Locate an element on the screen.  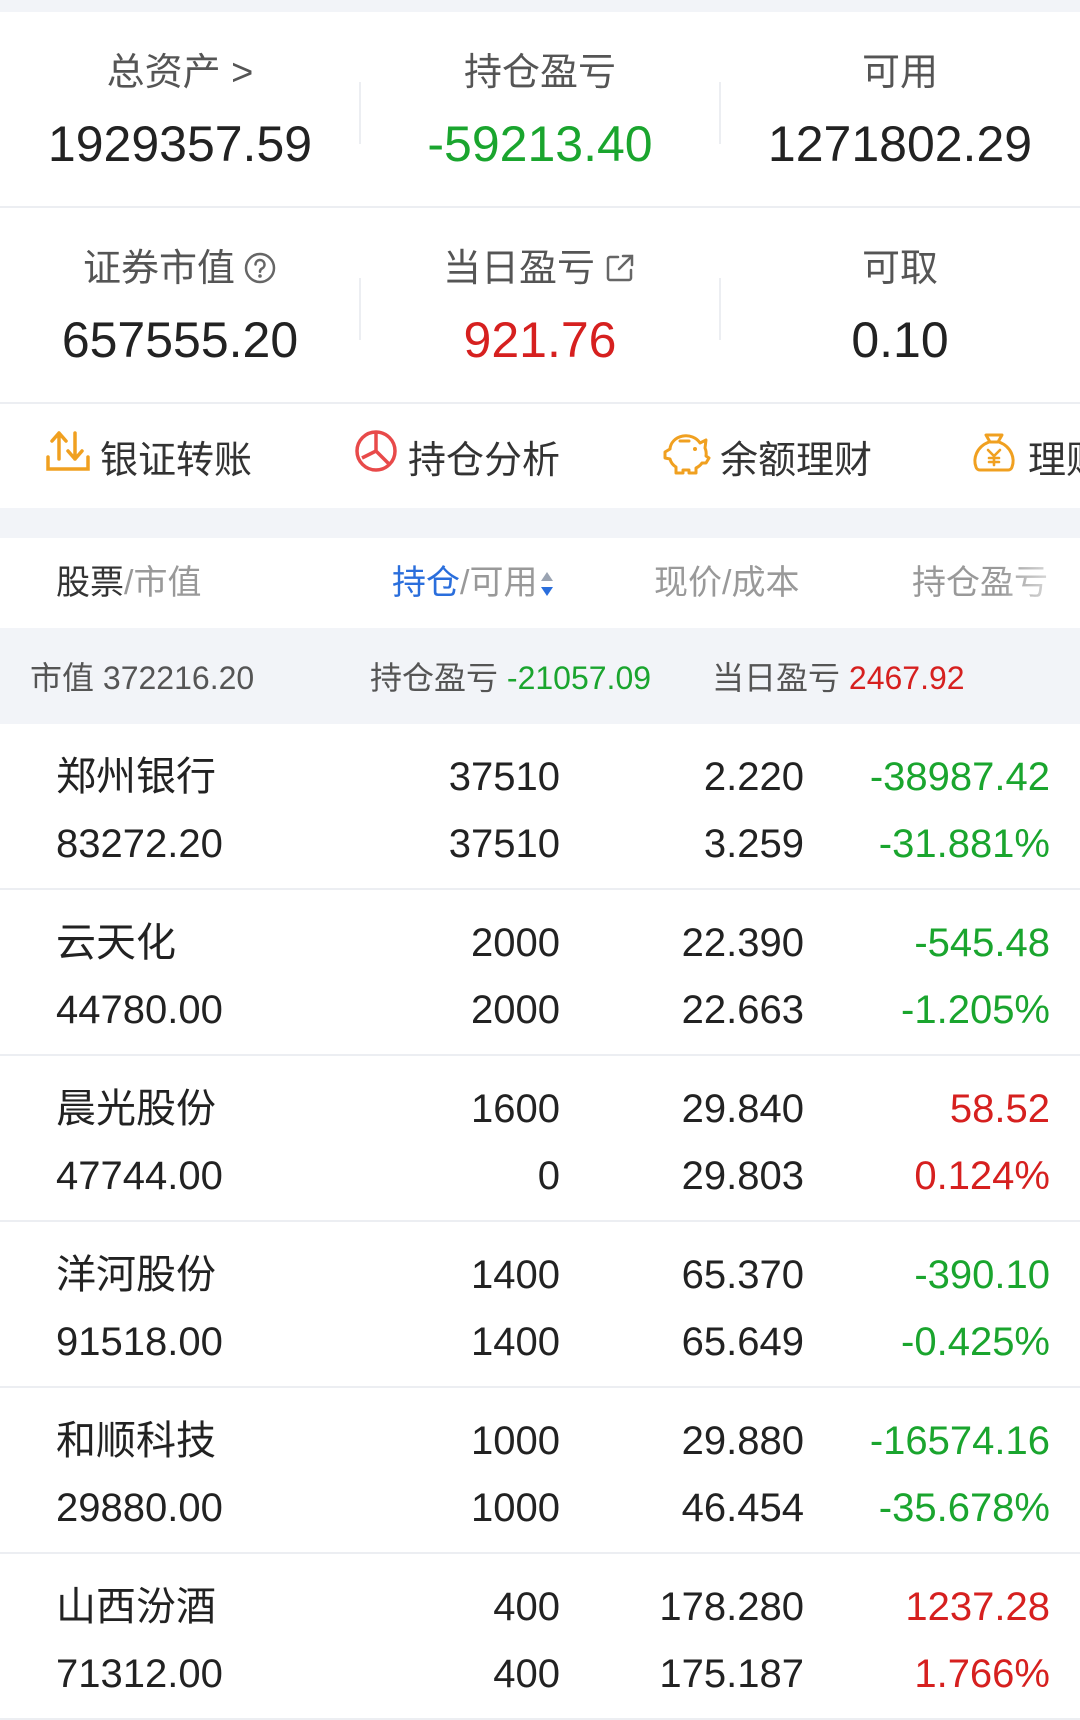
stock-name: 云天化 is located at coordinates (116, 943).